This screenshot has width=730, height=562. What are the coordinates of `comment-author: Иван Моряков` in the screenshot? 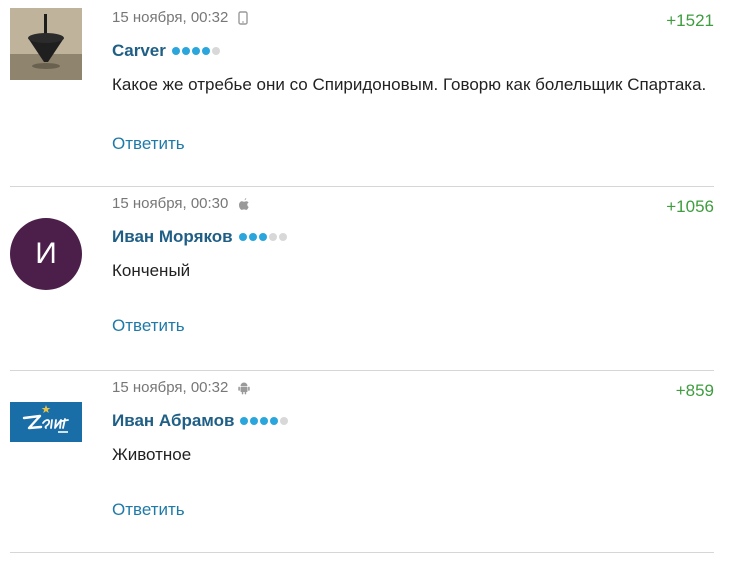 It's located at (199, 237).